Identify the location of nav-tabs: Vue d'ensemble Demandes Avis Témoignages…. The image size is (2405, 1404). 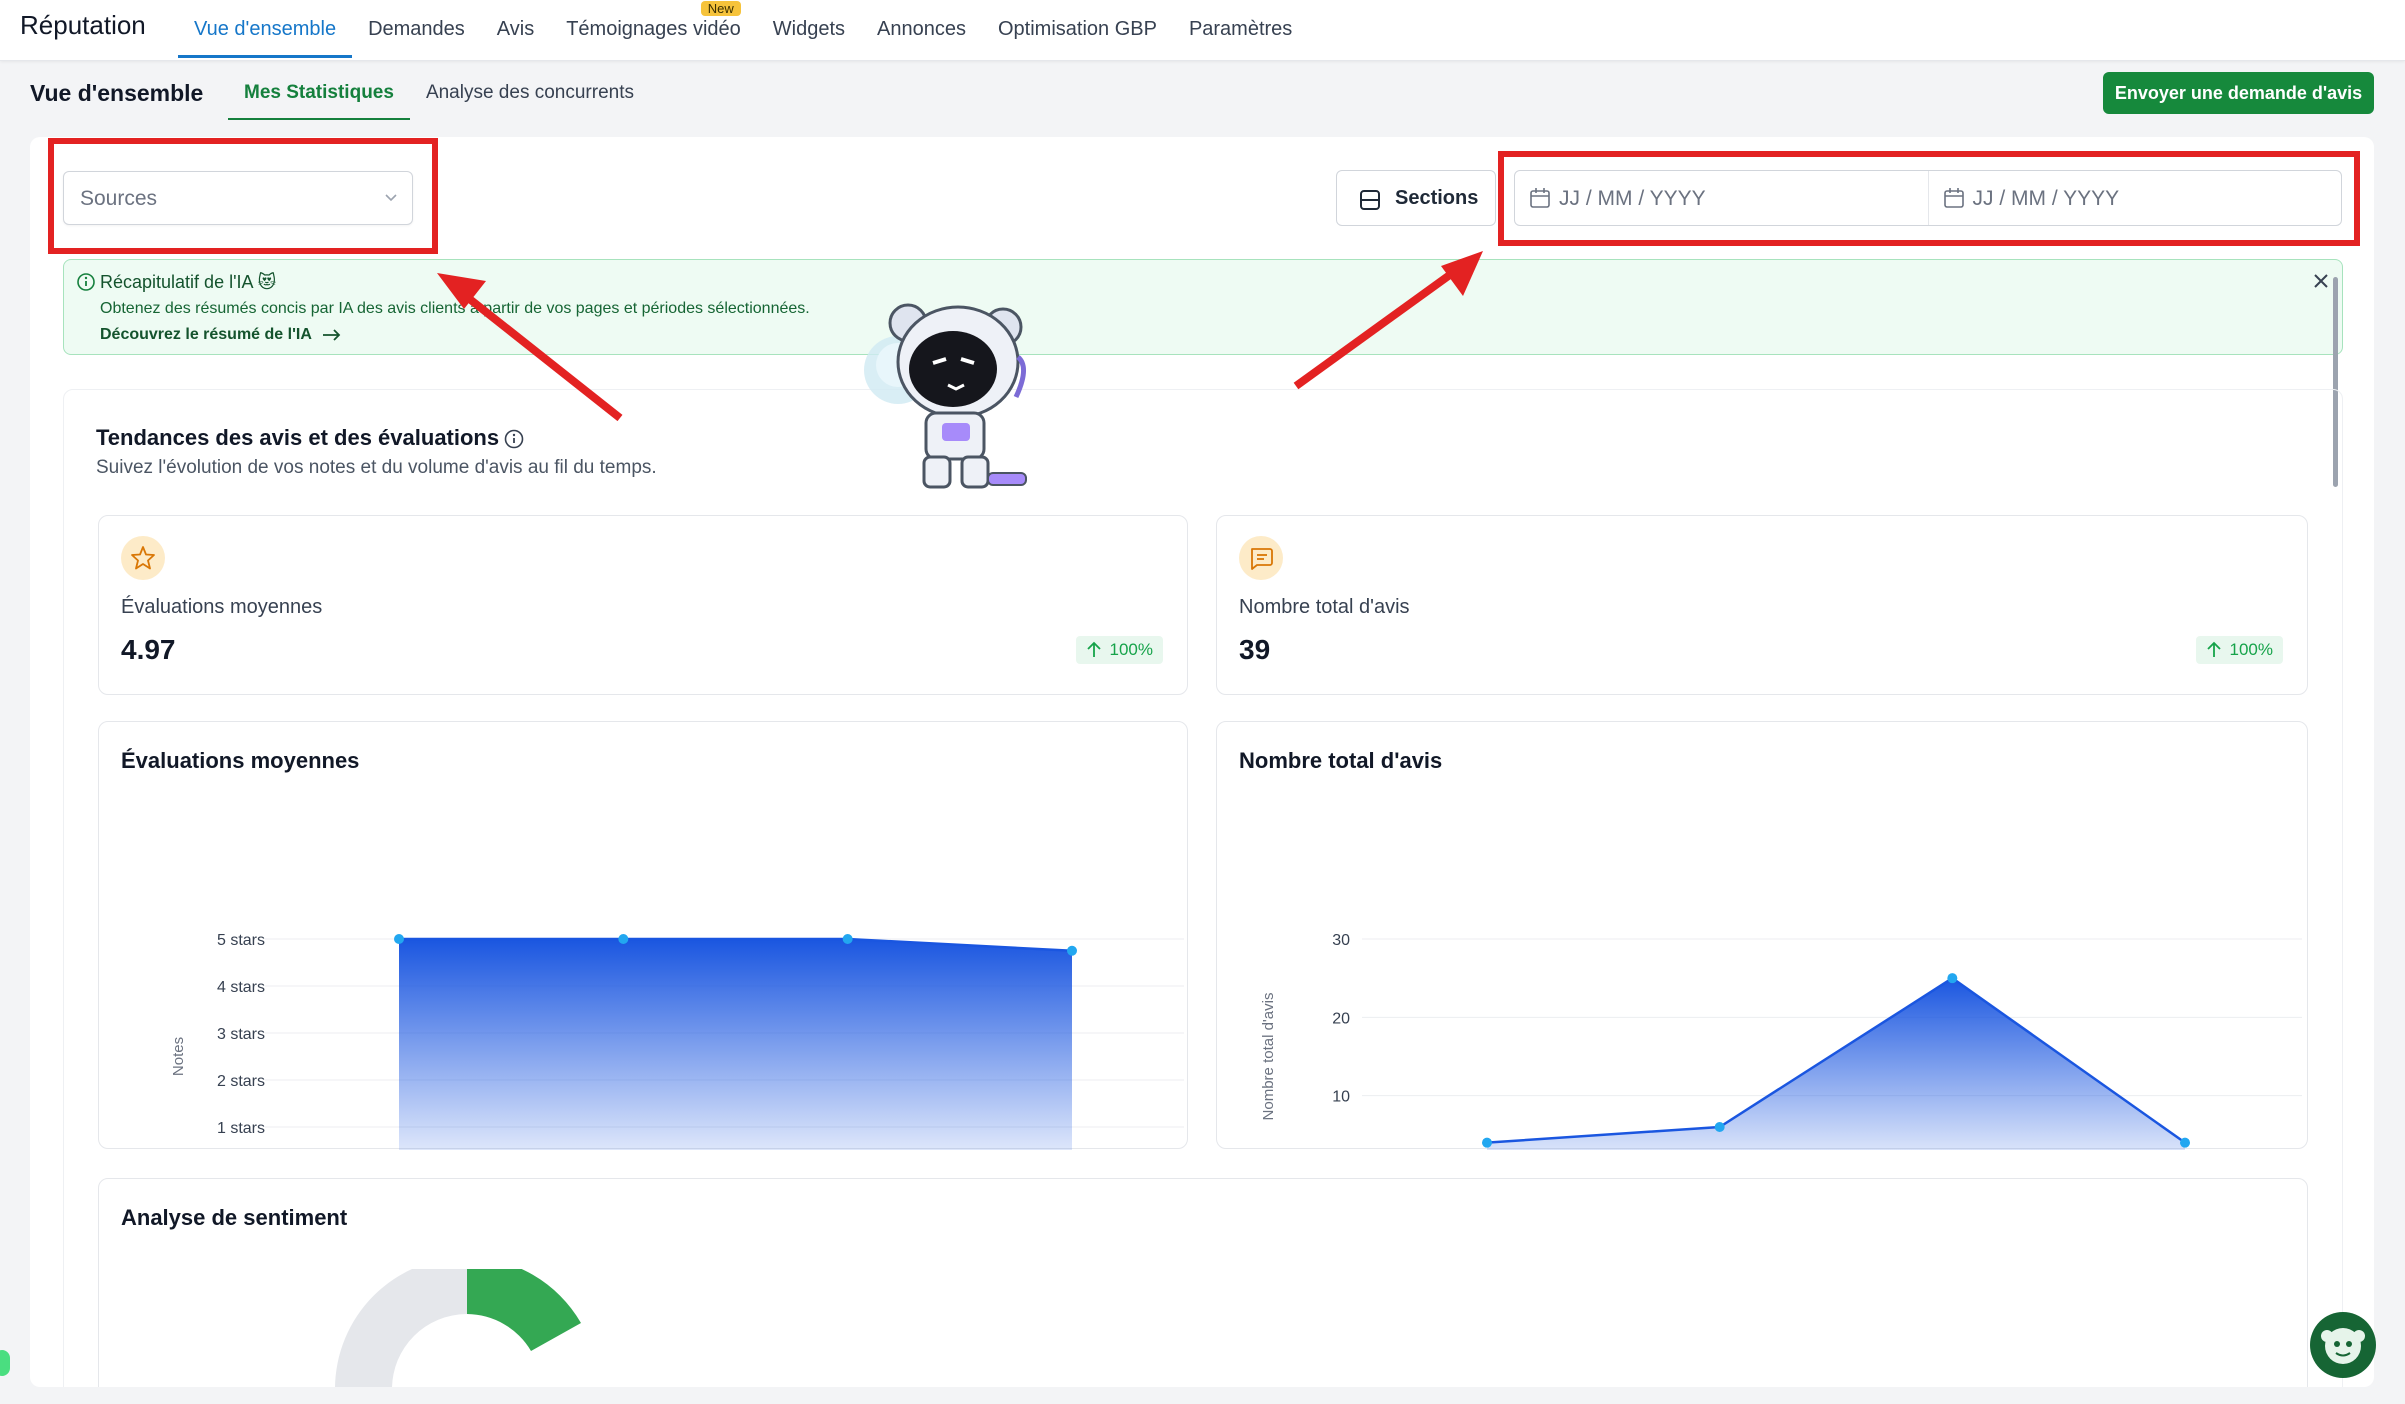
(743, 30).